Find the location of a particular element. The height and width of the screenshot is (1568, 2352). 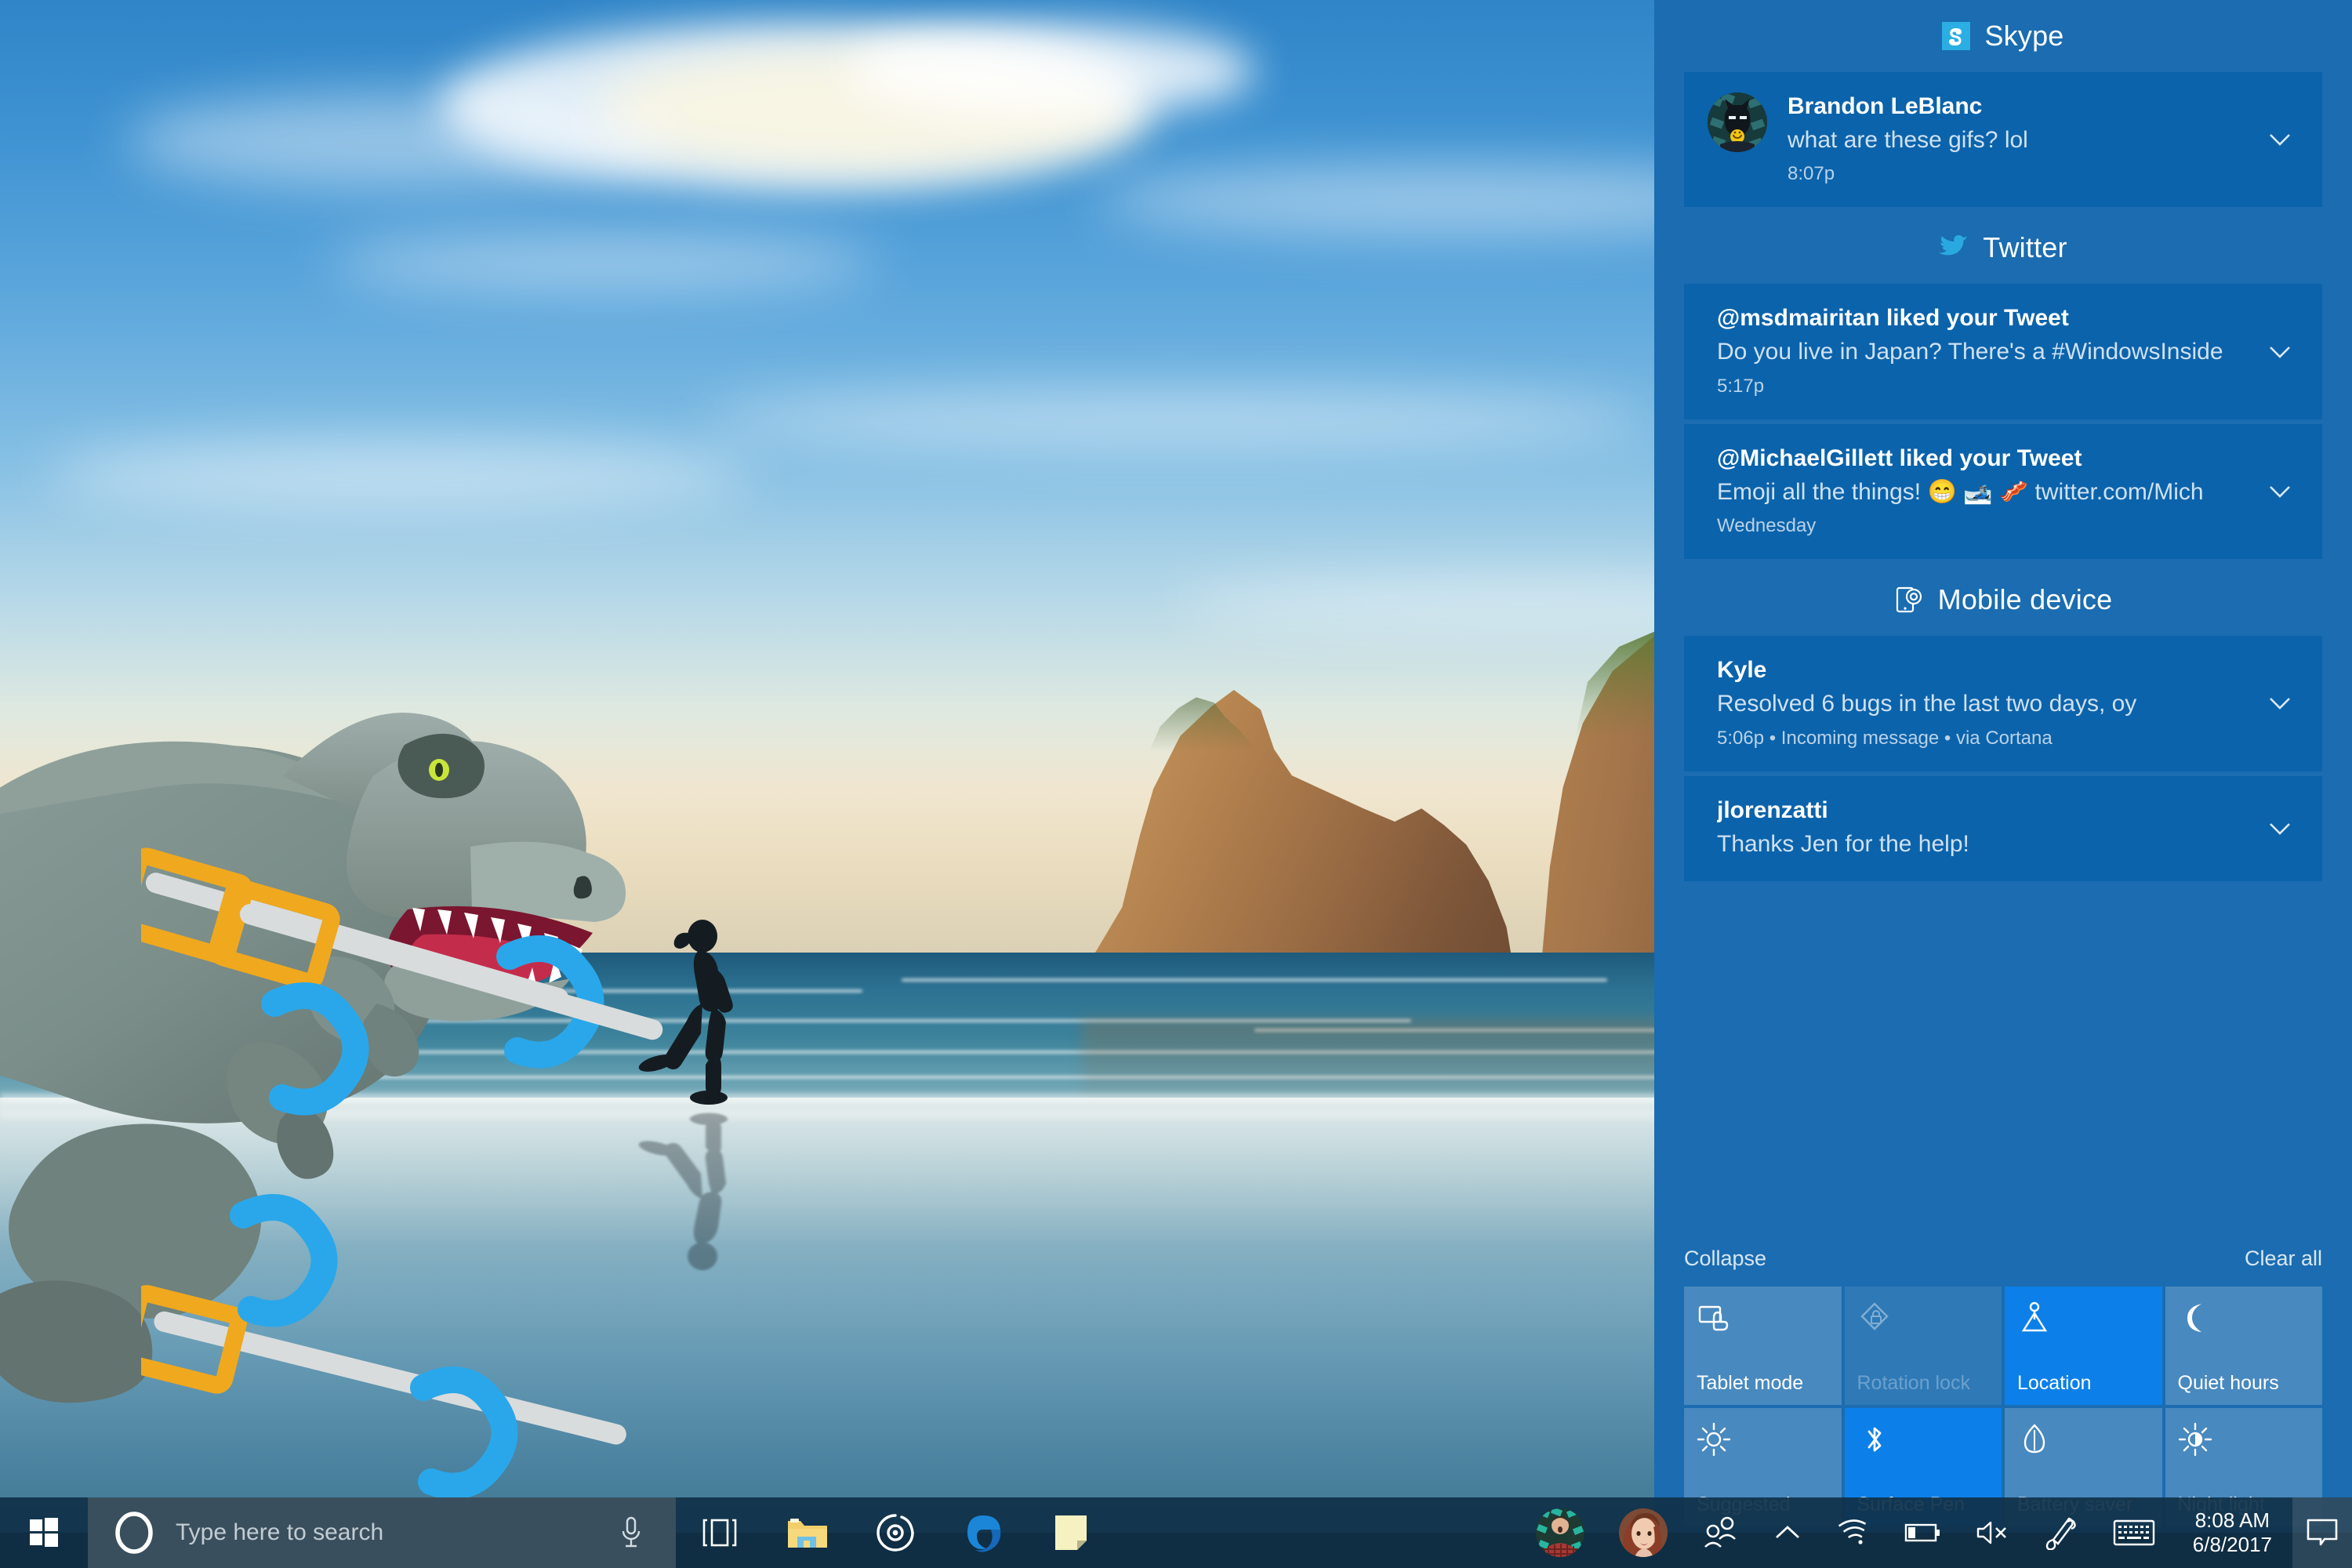

touch-keyboard-button is located at coordinates (2134, 1532).